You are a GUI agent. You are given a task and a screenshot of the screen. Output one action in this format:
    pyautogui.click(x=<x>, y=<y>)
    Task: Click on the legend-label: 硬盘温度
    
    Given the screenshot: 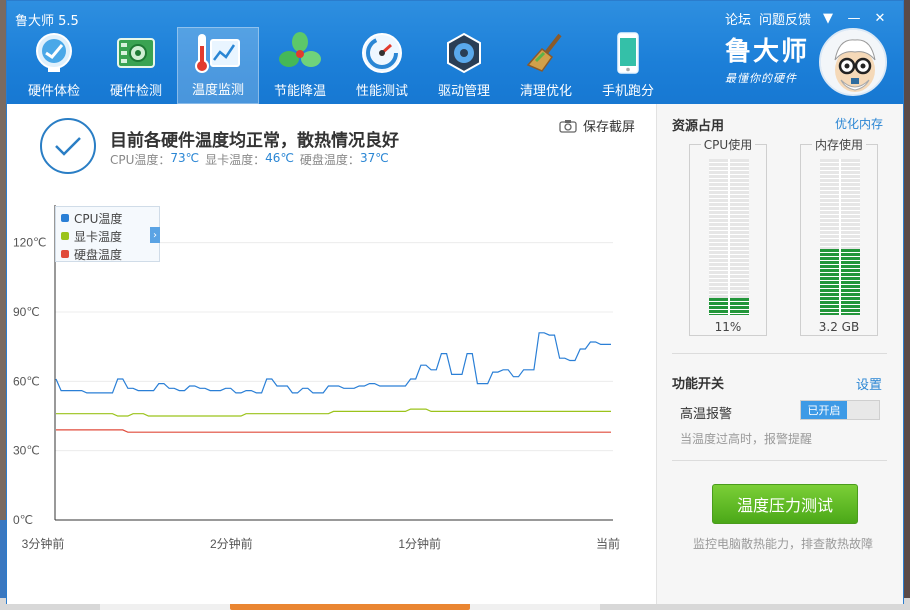 What is the action you would take?
    pyautogui.click(x=98, y=254)
    